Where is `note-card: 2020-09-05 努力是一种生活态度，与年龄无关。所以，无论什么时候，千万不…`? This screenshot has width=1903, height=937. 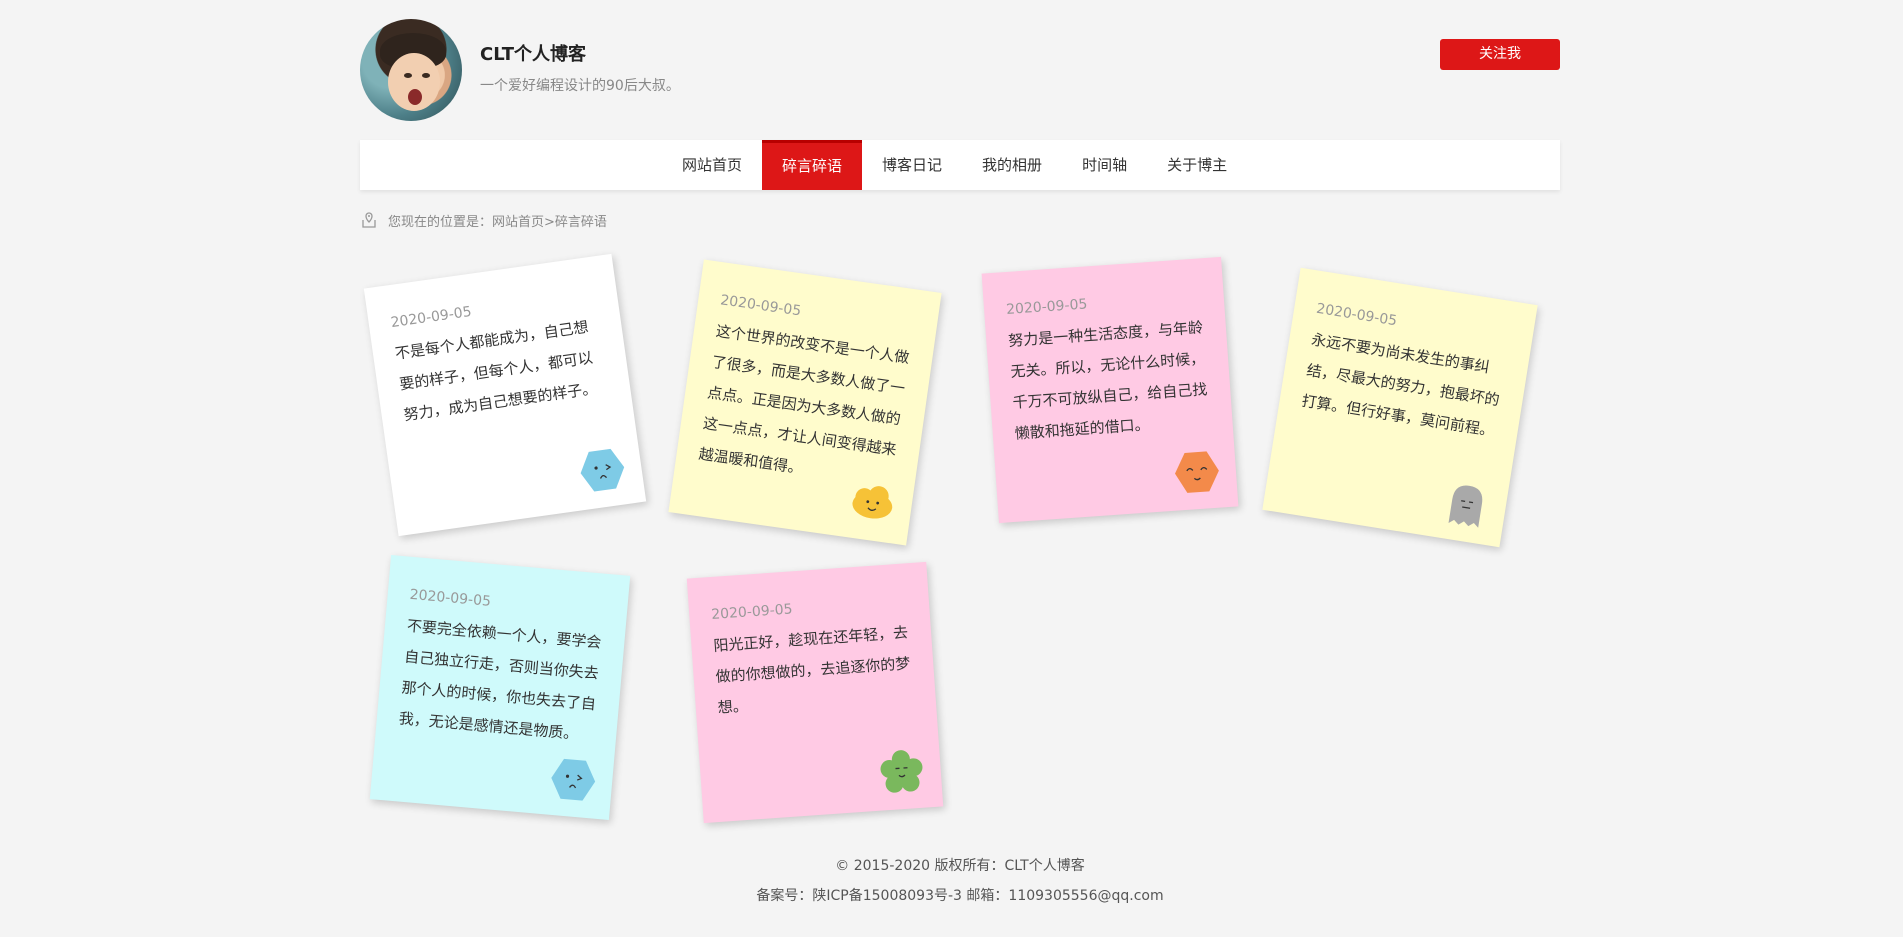 note-card: 2020-09-05 努力是一种生活态度，与年龄无关。所以，无论什么时候，千万不… is located at coordinates (1110, 390).